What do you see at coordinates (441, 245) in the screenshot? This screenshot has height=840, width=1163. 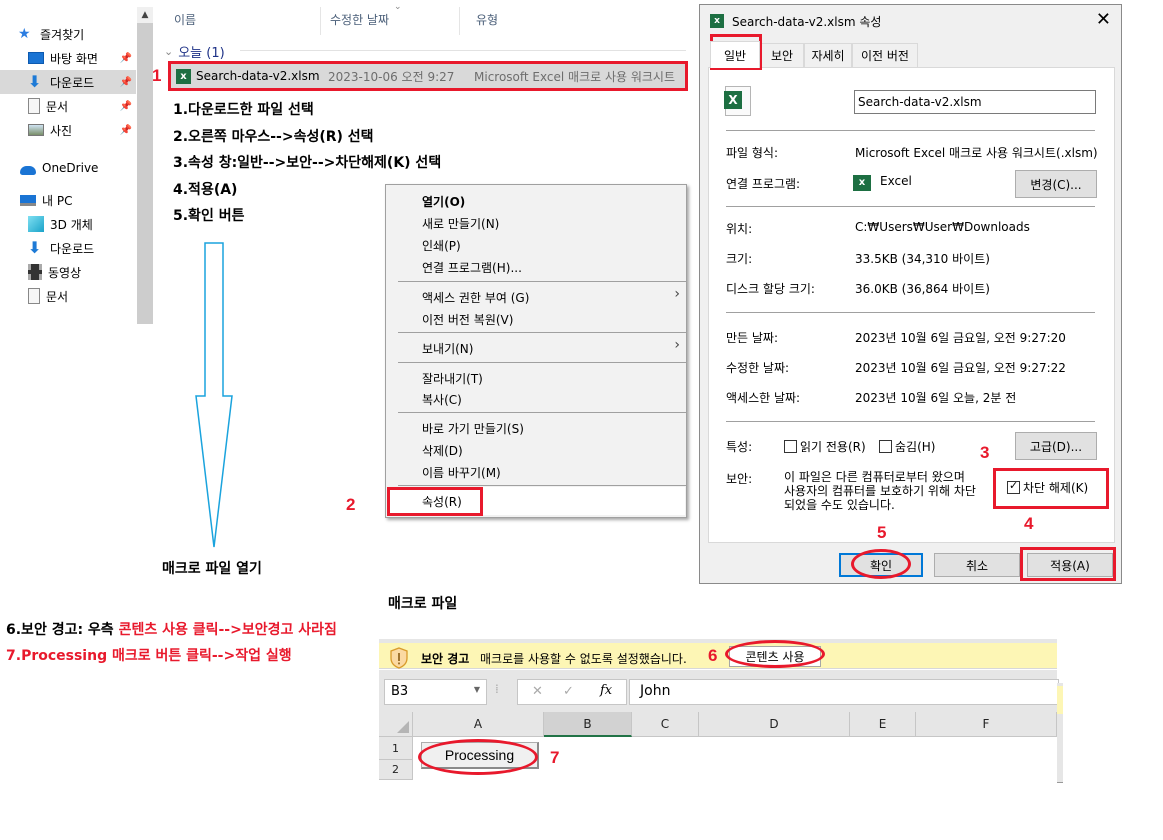 I see `menu-item-print: 인쇄(P)` at bounding box center [441, 245].